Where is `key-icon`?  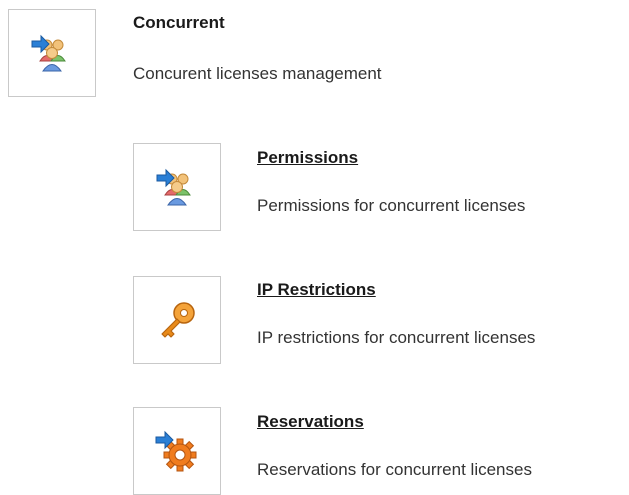
key-icon is located at coordinates (178, 320).